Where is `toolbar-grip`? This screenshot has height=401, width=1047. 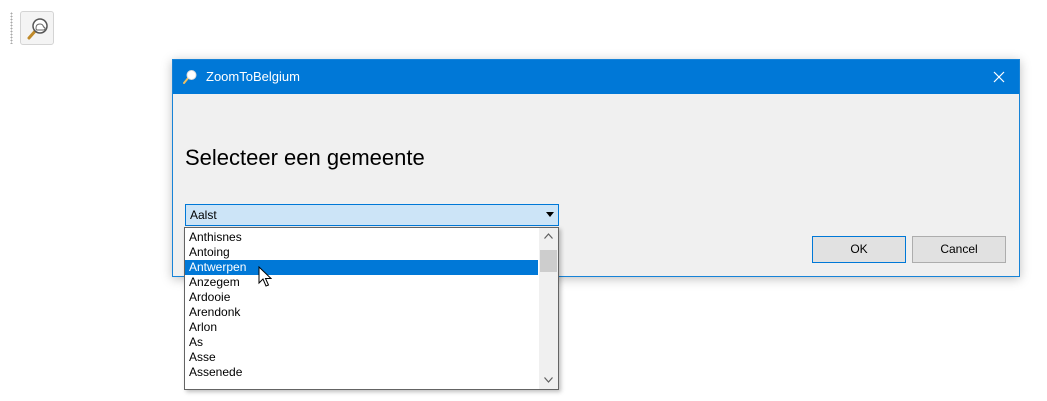 toolbar-grip is located at coordinates (11, 28).